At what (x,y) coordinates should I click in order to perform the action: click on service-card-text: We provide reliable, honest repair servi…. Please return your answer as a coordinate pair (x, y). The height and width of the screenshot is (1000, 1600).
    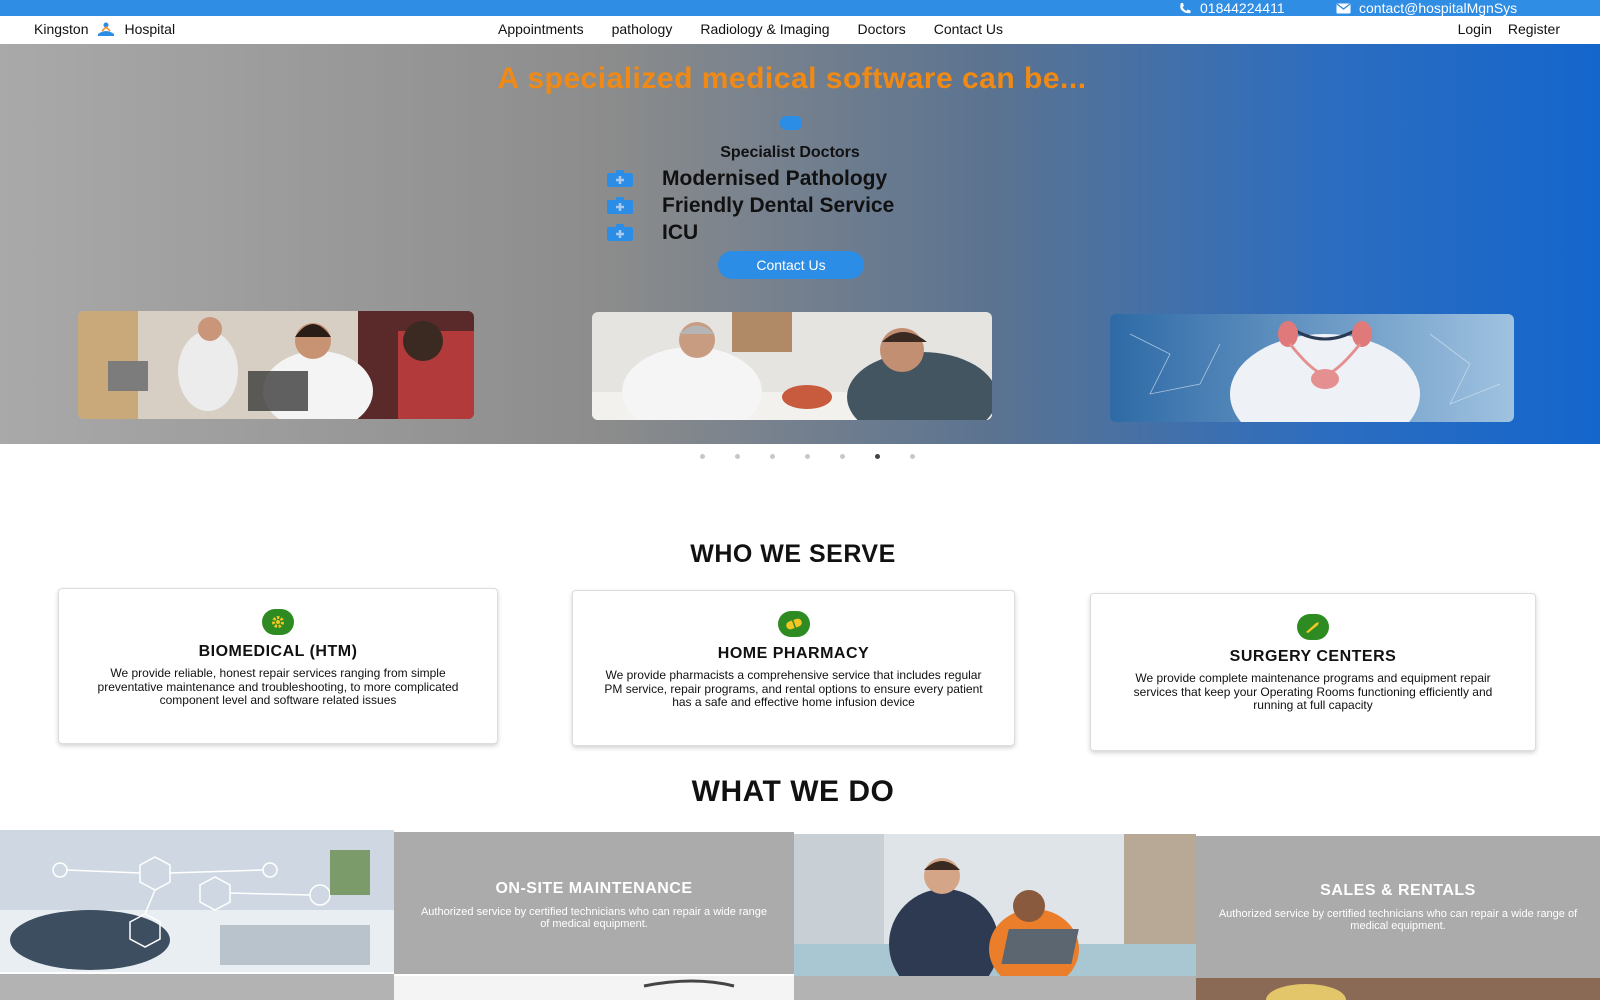
    Looking at the image, I should click on (278, 686).